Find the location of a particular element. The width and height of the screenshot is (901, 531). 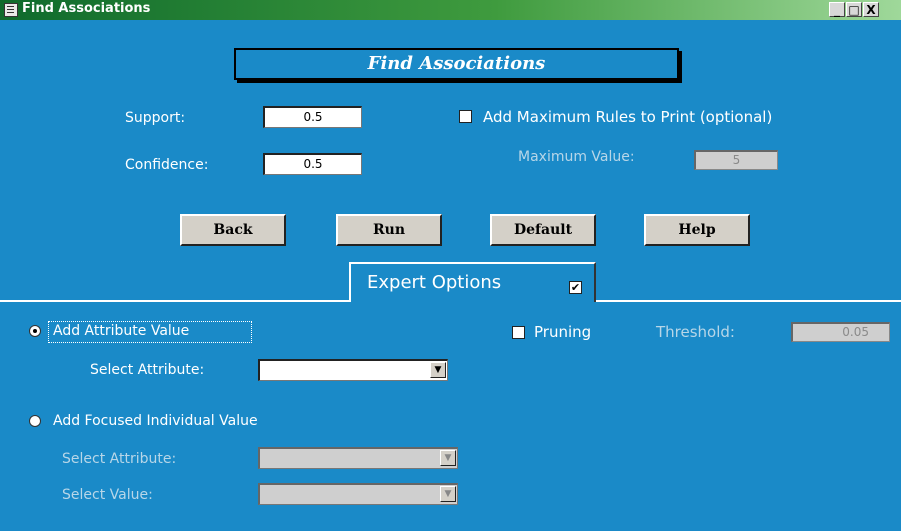

header-panel: Find Associations is located at coordinates (456, 64).